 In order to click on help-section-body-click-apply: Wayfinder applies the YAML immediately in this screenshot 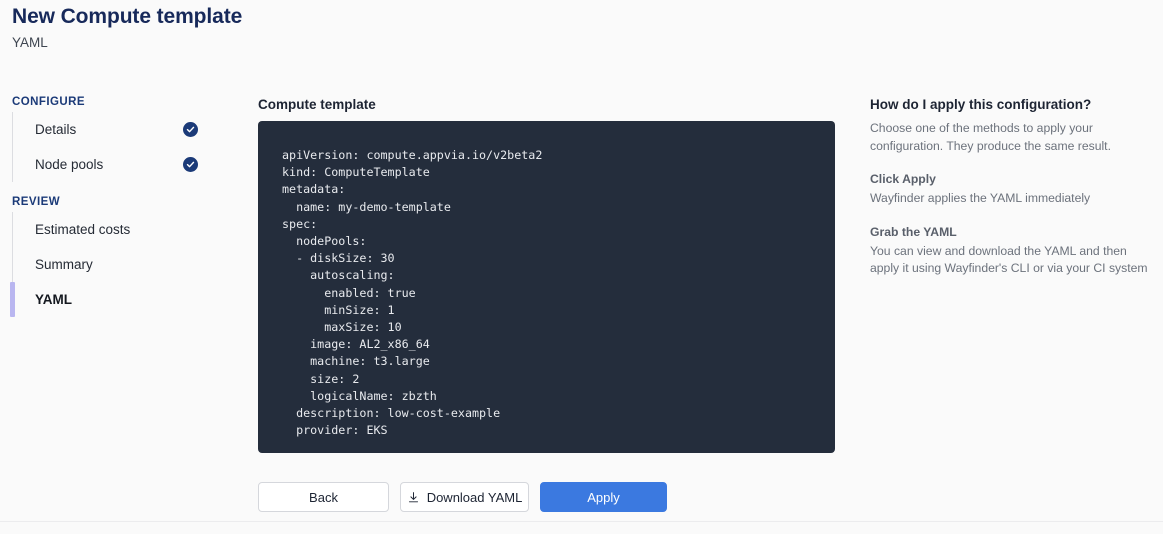, I will do `click(980, 198)`.